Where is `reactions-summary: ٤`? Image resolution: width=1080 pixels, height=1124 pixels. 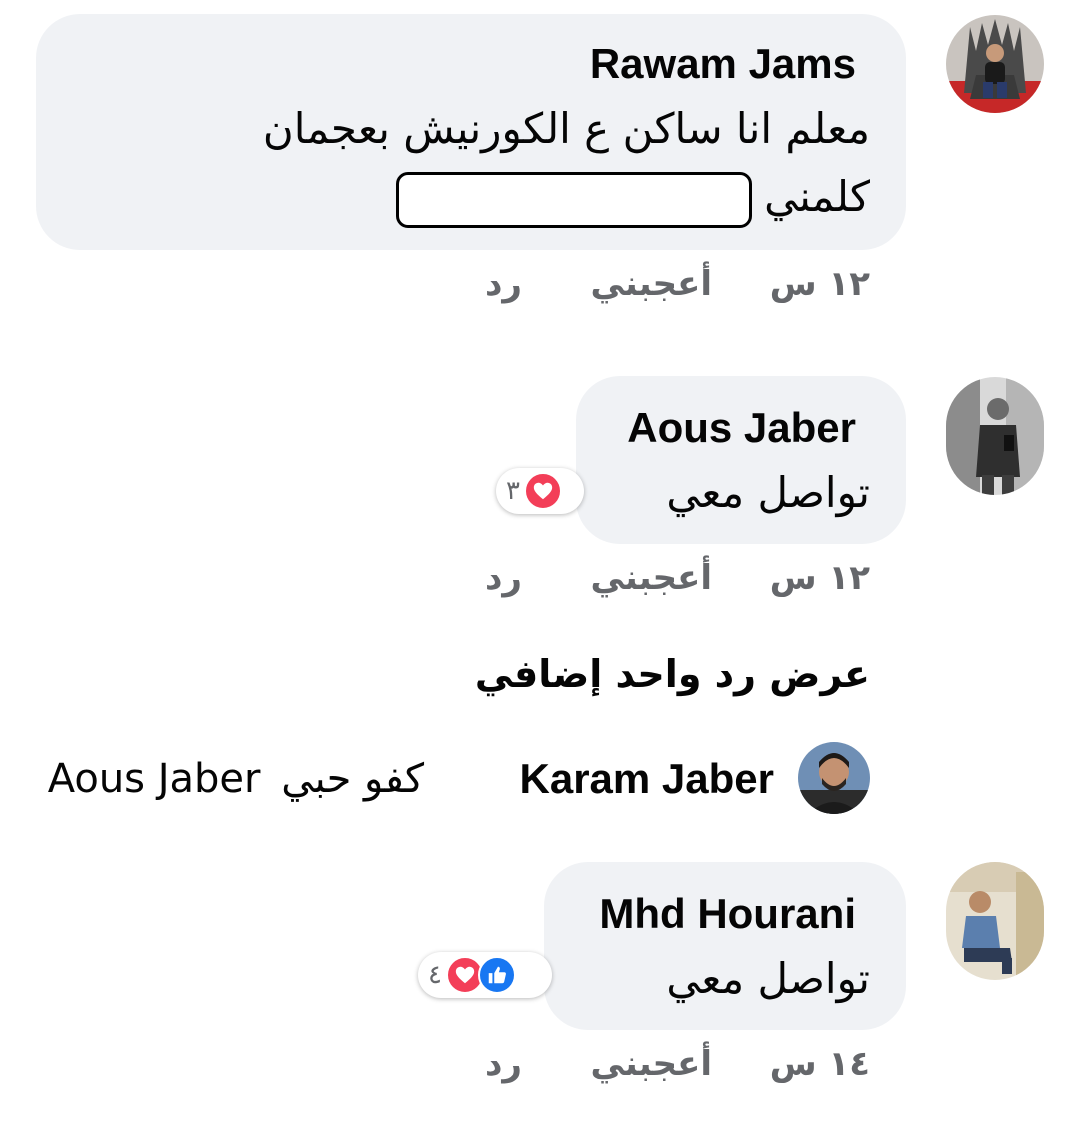 reactions-summary: ٤ is located at coordinates (485, 975).